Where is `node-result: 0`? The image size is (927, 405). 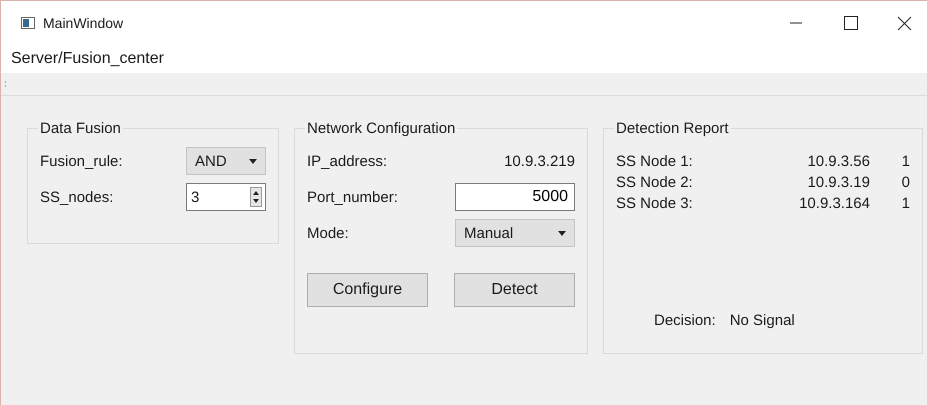
node-result: 0 is located at coordinates (905, 182).